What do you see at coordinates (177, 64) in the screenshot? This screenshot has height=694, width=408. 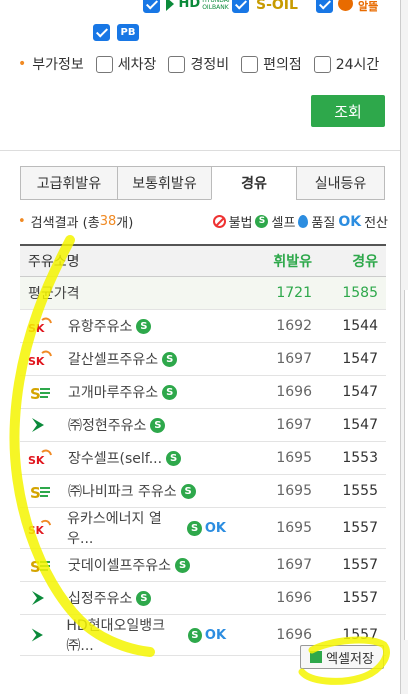 I see `repair-checkbox` at bounding box center [177, 64].